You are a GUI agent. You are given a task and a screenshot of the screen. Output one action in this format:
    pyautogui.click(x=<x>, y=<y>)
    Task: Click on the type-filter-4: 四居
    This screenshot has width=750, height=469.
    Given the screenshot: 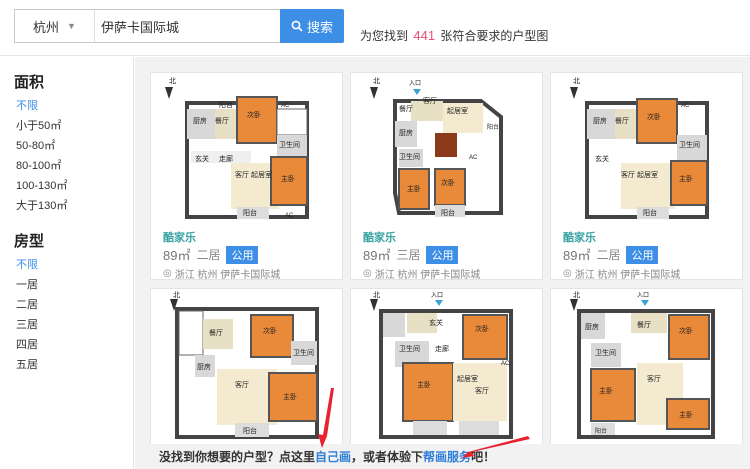 What is the action you would take?
    pyautogui.click(x=73, y=345)
    